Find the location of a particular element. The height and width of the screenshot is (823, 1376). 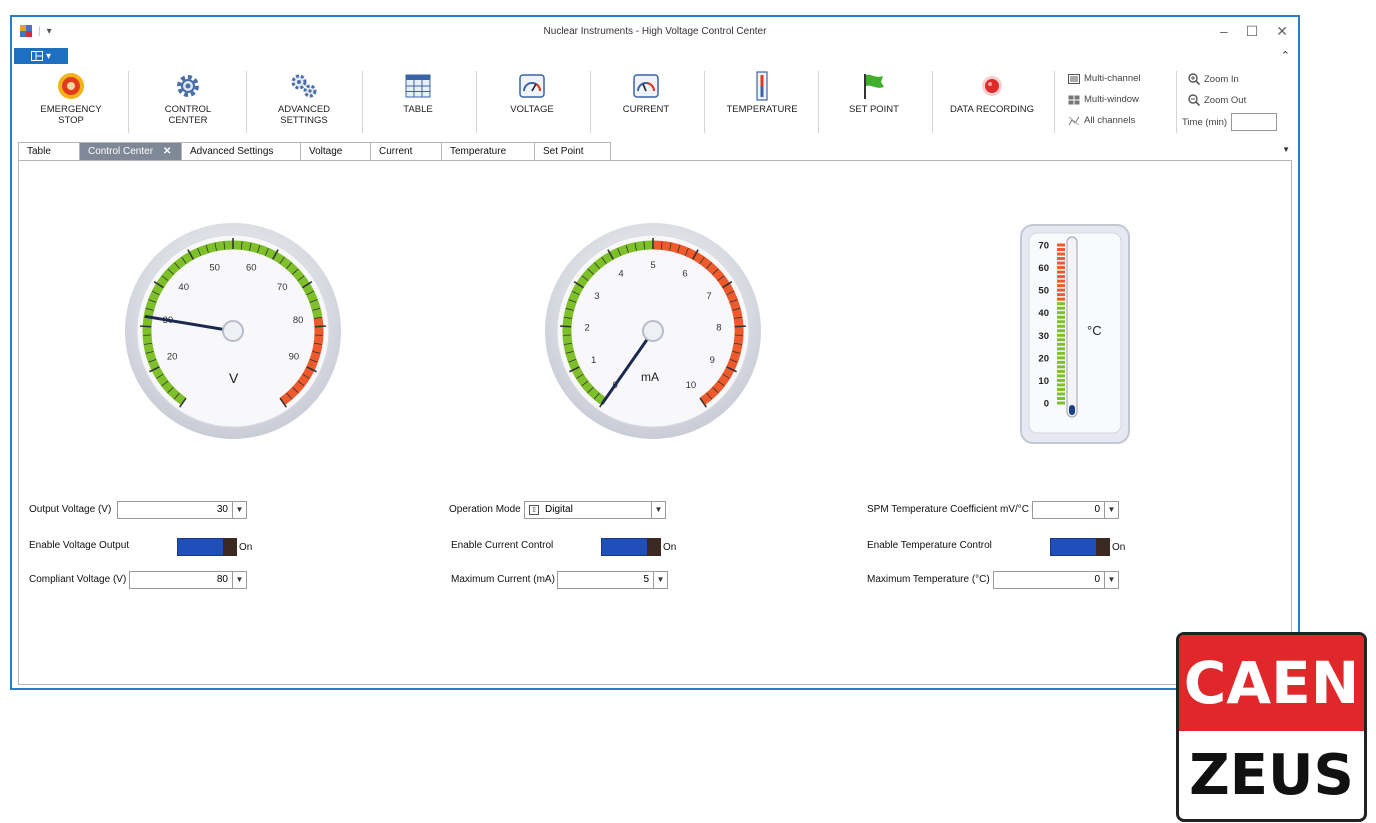

gauge-tick-label: 70 is located at coordinates (282, 287).